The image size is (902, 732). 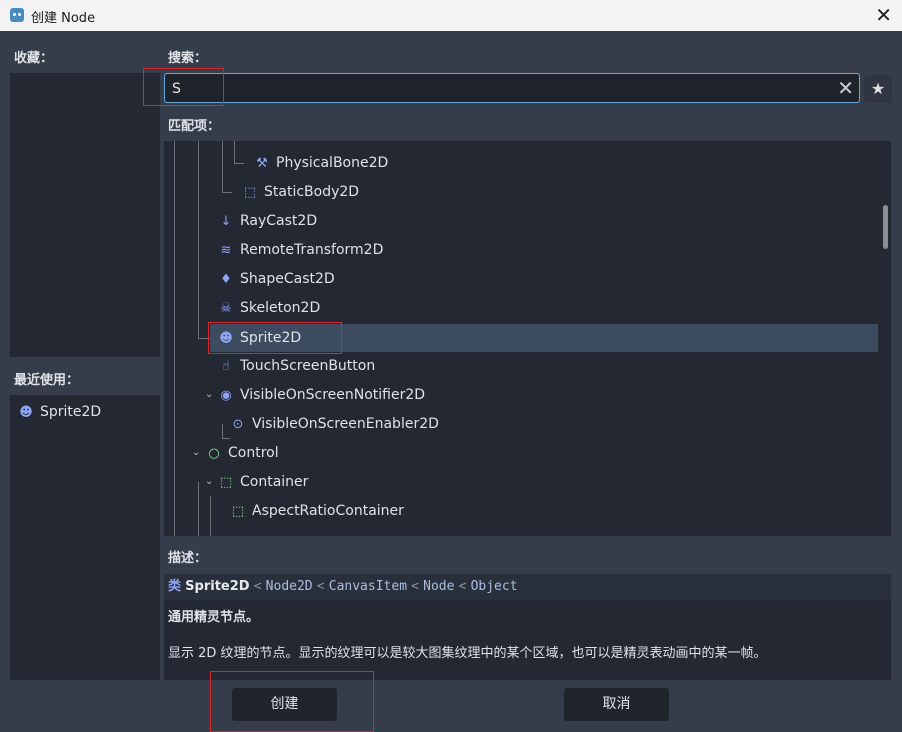 I want to click on tree-item-physicalbone2d: ⚒ PhysicalBone2D, so click(x=321, y=163).